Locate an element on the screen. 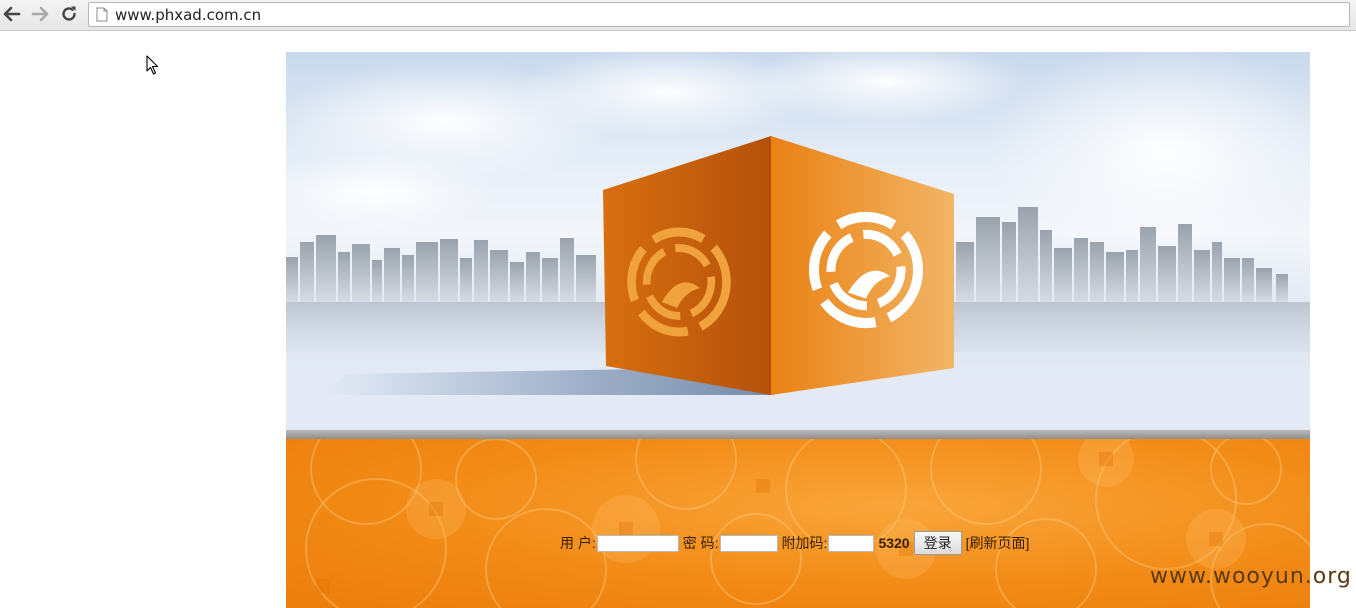 The height and width of the screenshot is (608, 1356). reload-icon is located at coordinates (69, 13).